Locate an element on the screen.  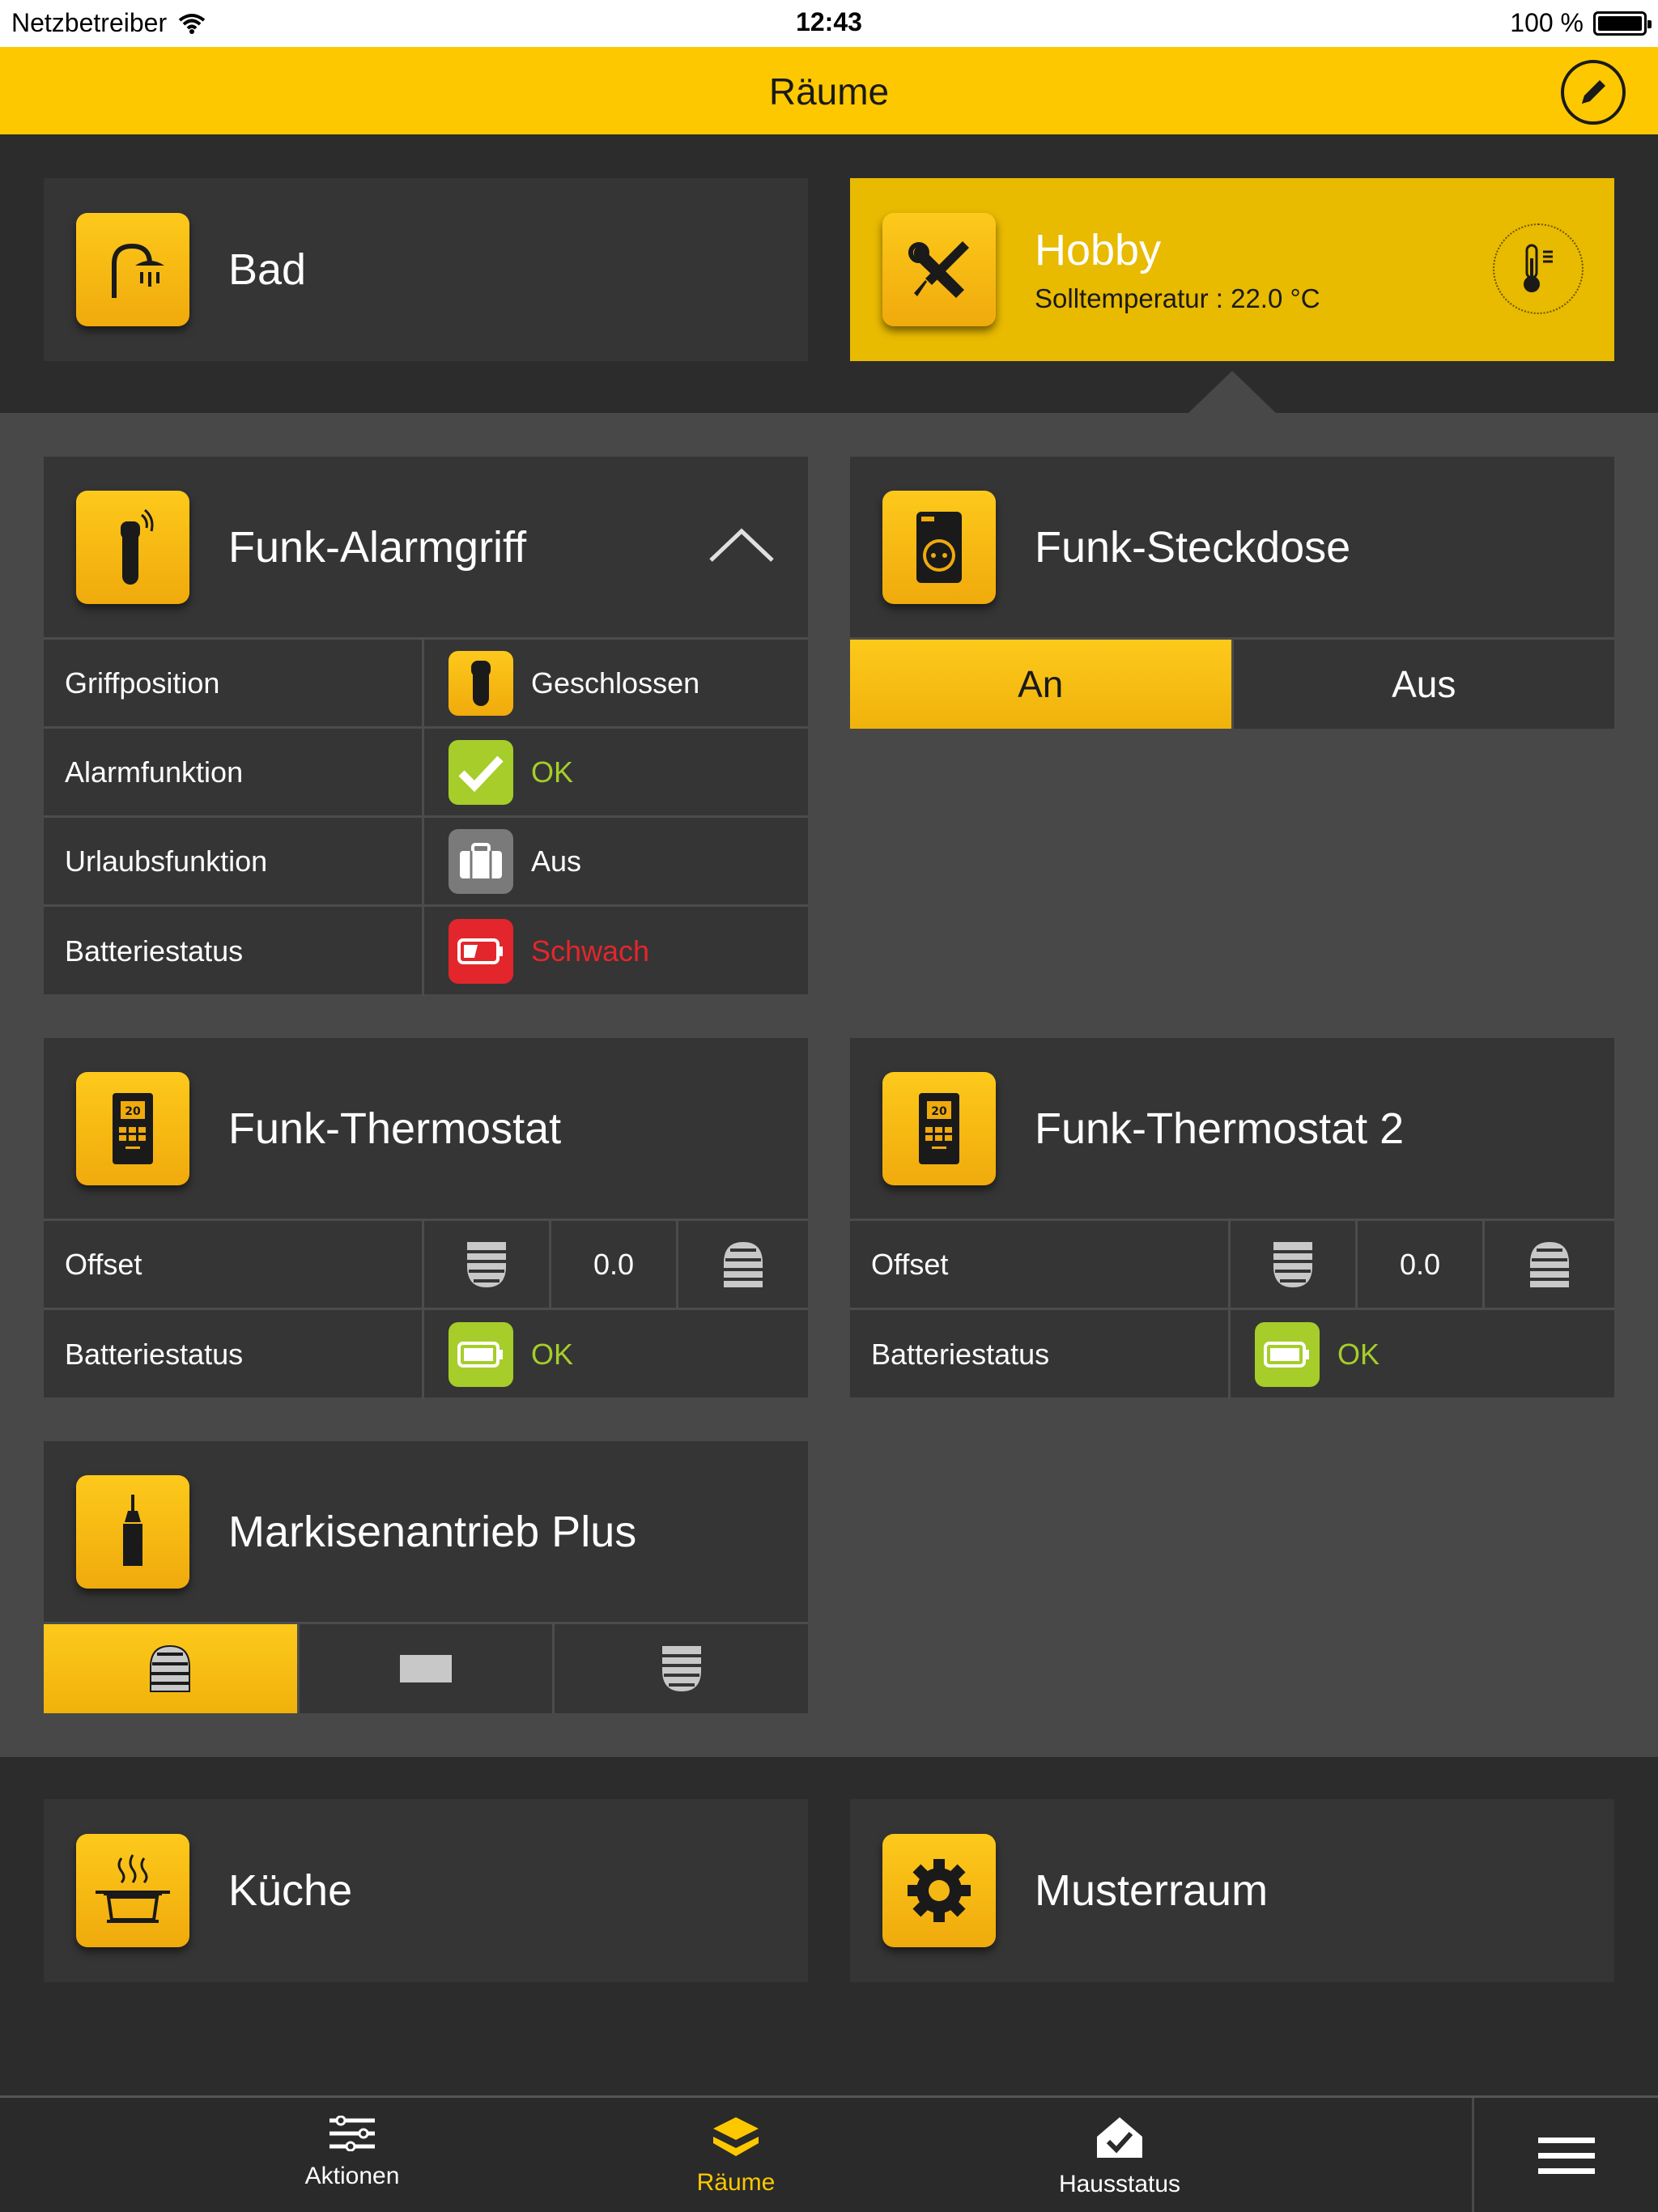
room-musterraum: Musterraum is located at coordinates (1232, 1891).